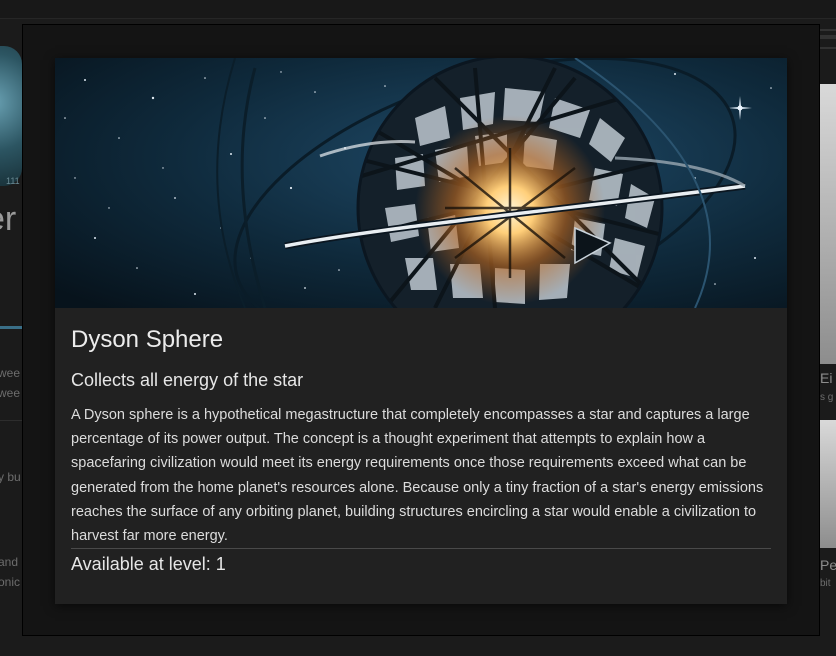 The image size is (836, 656). I want to click on background-tab-indicator, so click(11, 327).